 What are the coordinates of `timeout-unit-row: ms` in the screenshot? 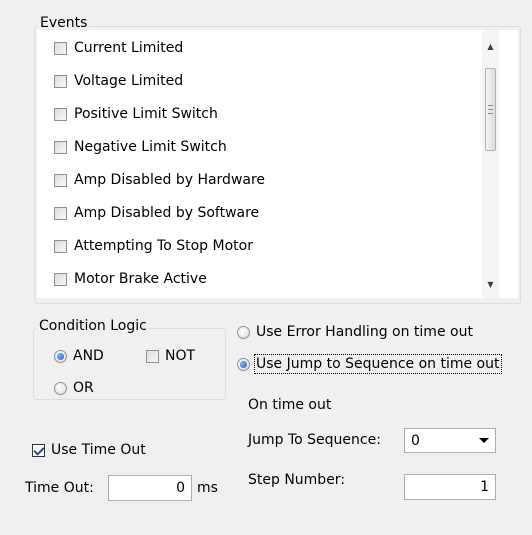 It's located at (207, 488).